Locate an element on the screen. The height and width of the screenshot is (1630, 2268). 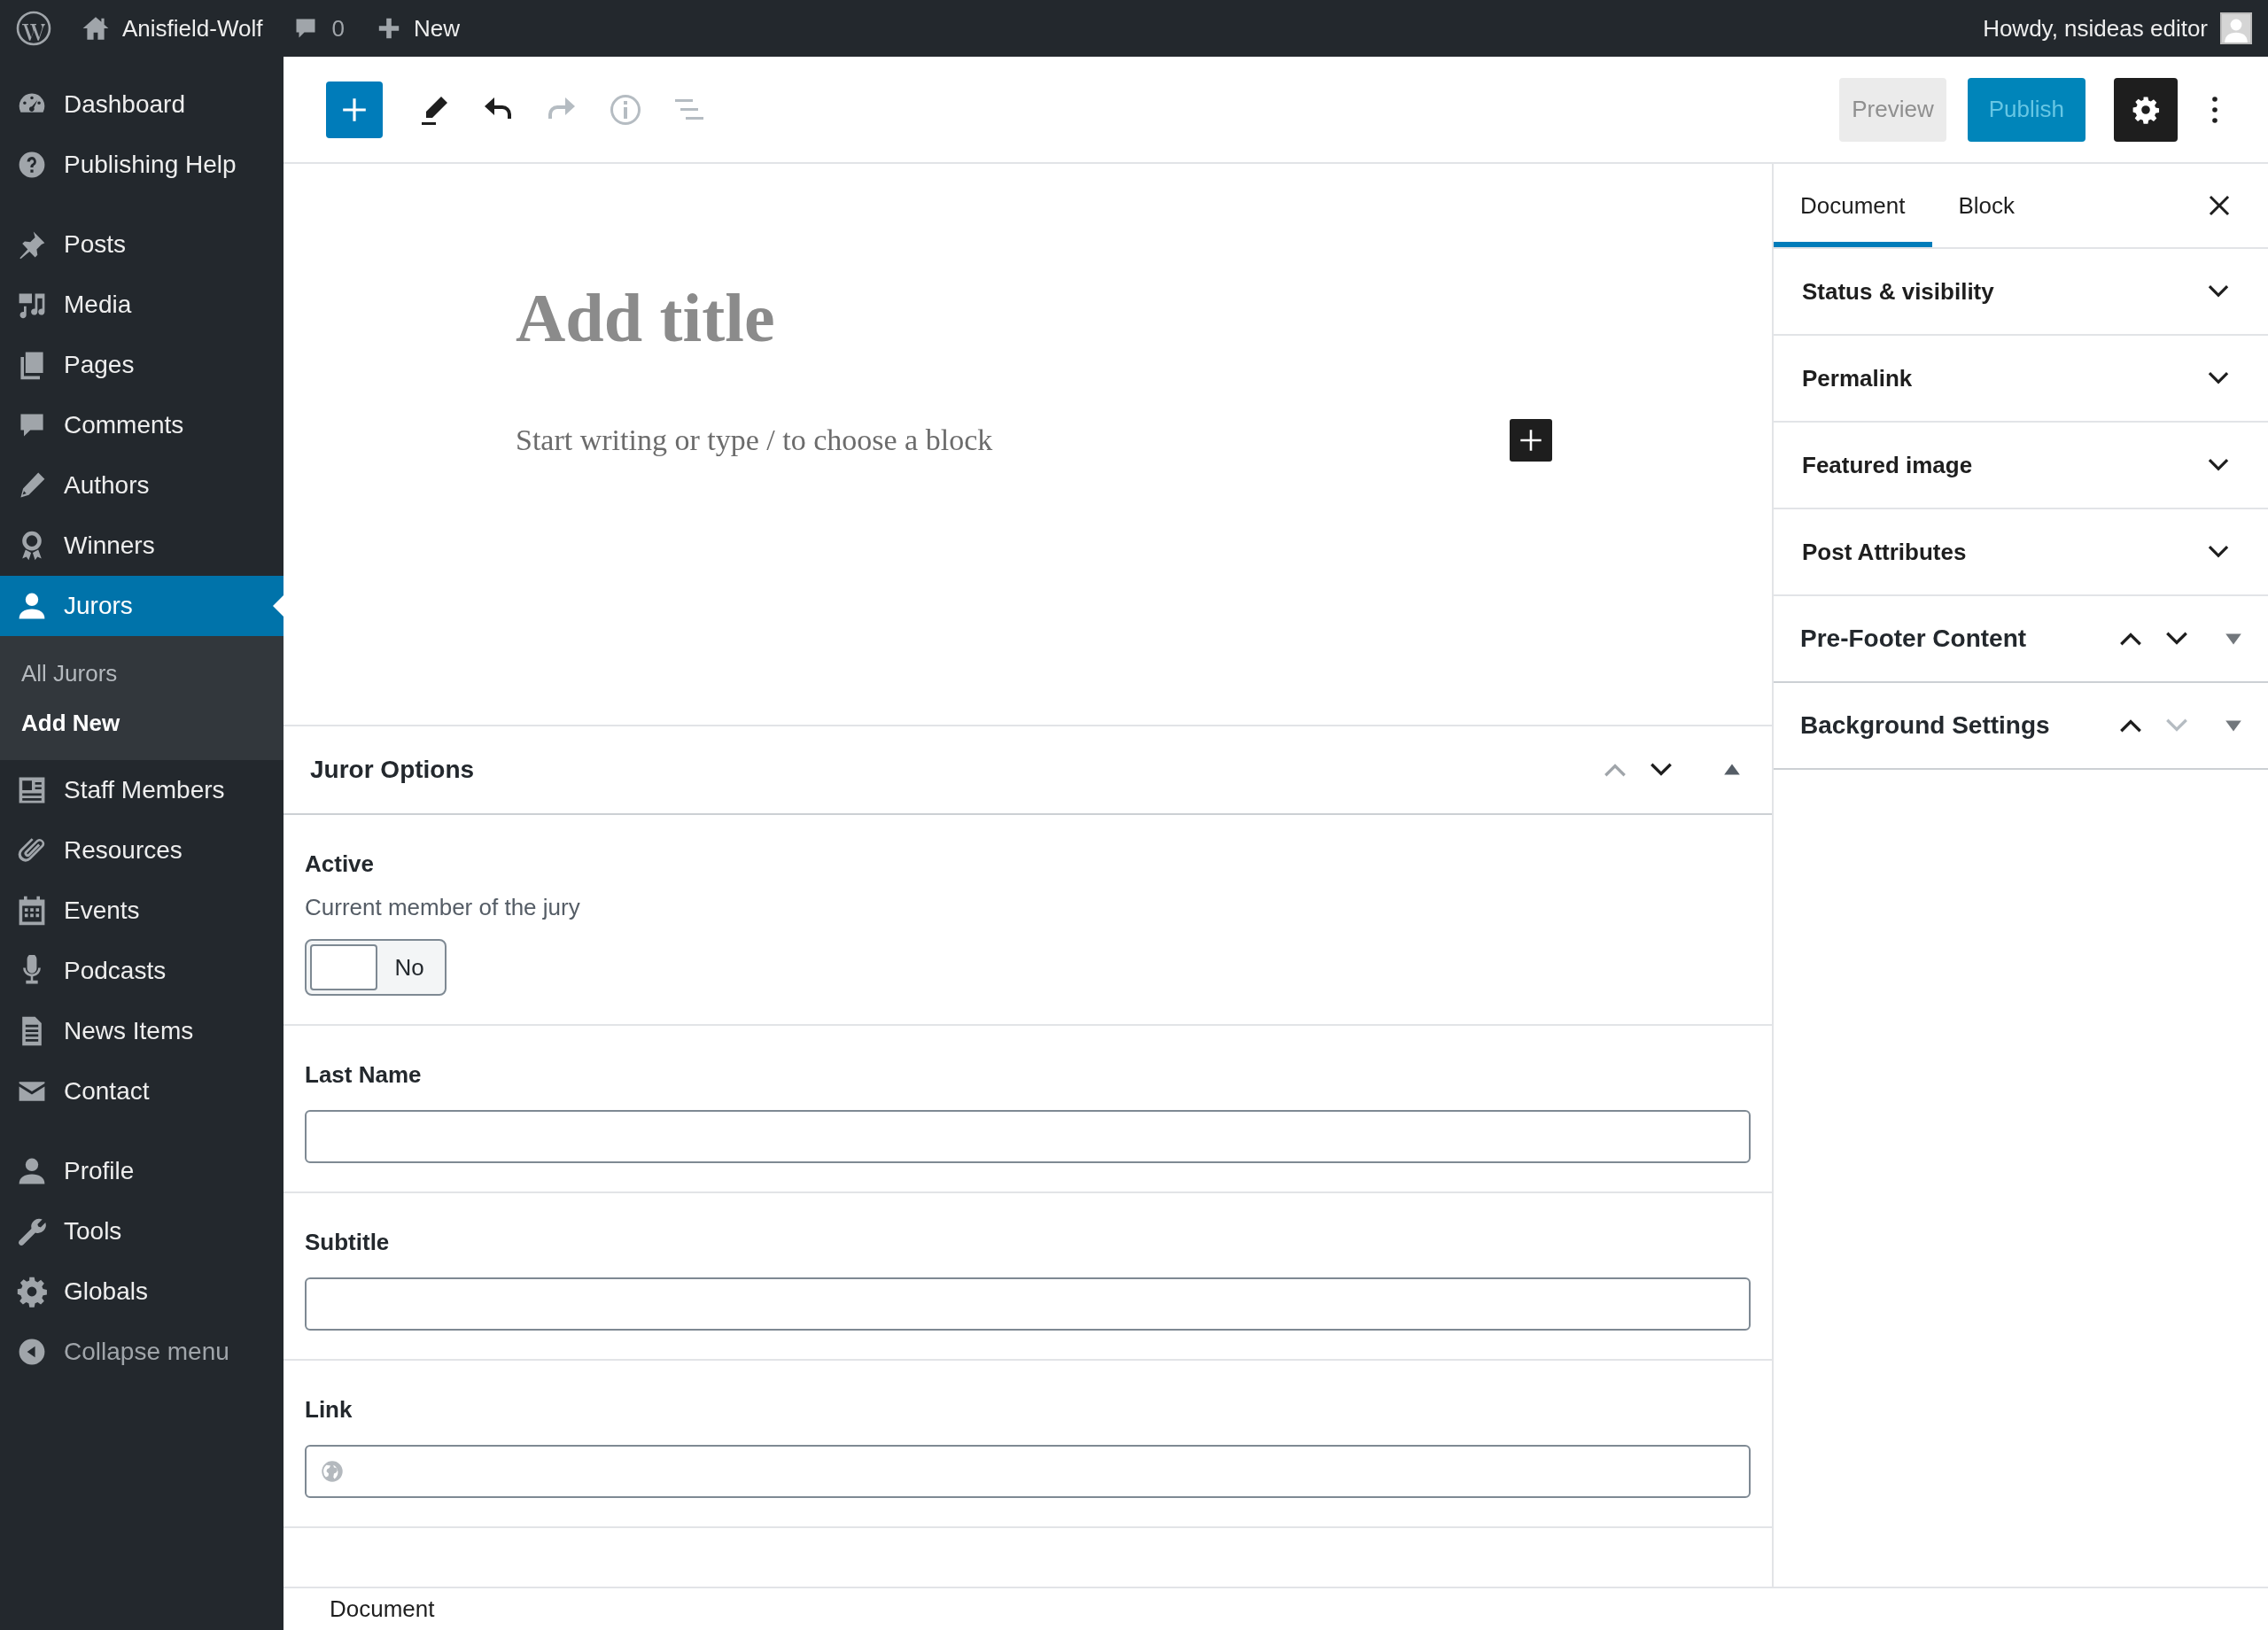
sidebar-tab: Document is located at coordinates (1853, 205).